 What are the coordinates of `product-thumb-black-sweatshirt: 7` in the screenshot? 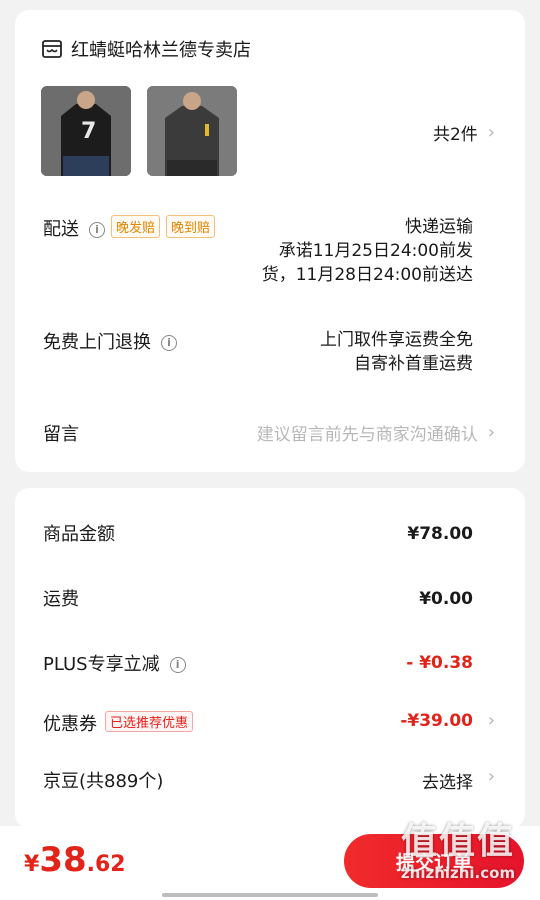 It's located at (86, 131).